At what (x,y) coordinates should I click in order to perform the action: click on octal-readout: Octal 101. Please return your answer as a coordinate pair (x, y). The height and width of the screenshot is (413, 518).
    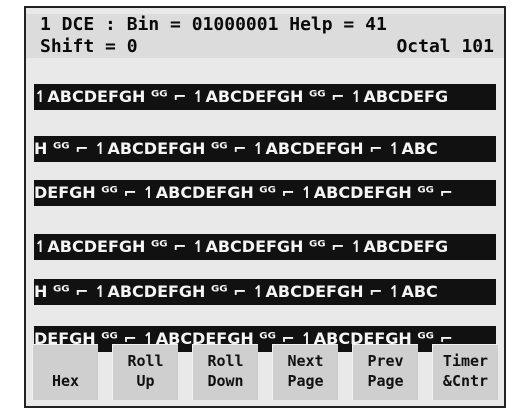
    Looking at the image, I should click on (445, 46).